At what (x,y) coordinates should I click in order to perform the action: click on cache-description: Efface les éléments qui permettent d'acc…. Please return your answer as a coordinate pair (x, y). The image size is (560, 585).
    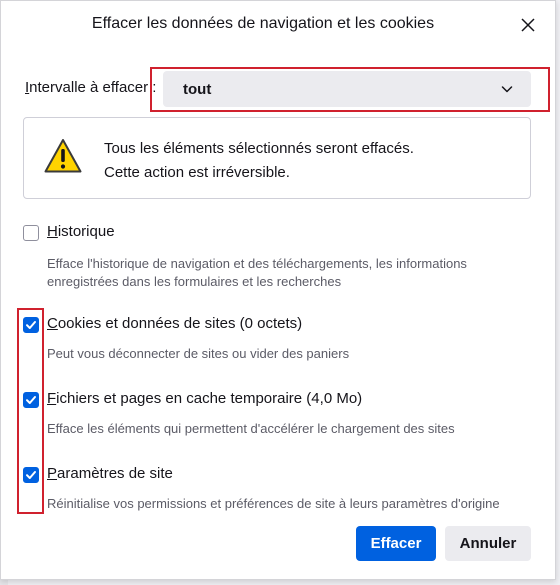
    Looking at the image, I should click on (251, 428).